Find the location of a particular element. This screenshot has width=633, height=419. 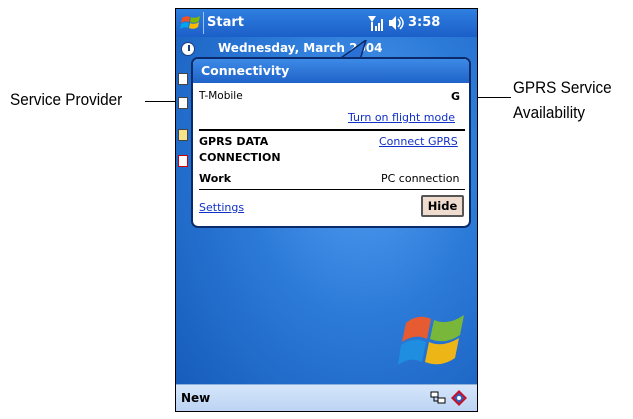

system-tray-icon is located at coordinates (459, 398).